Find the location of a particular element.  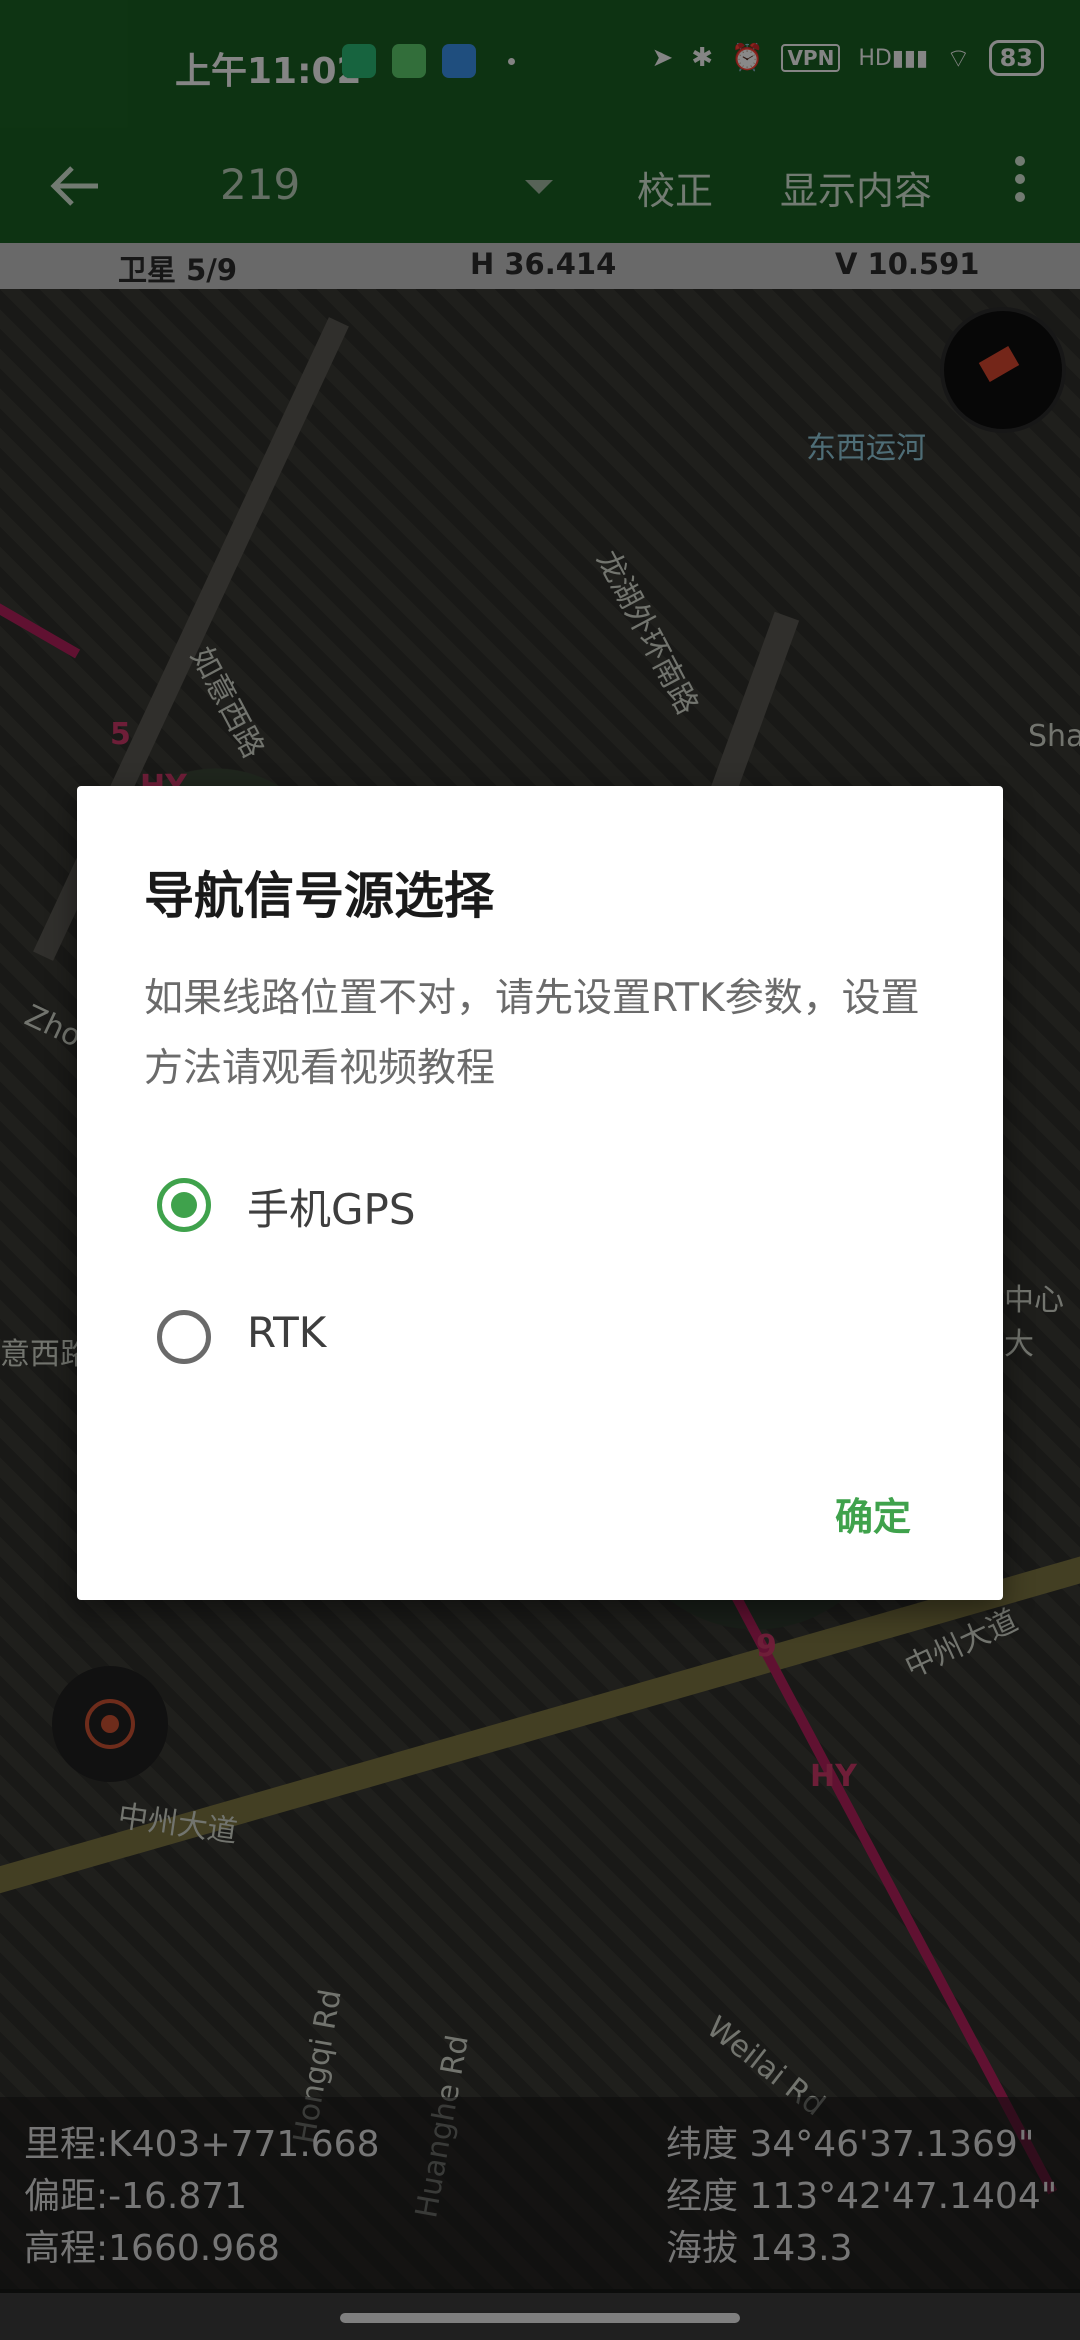

radio-unchecked-icon is located at coordinates (184, 1337).